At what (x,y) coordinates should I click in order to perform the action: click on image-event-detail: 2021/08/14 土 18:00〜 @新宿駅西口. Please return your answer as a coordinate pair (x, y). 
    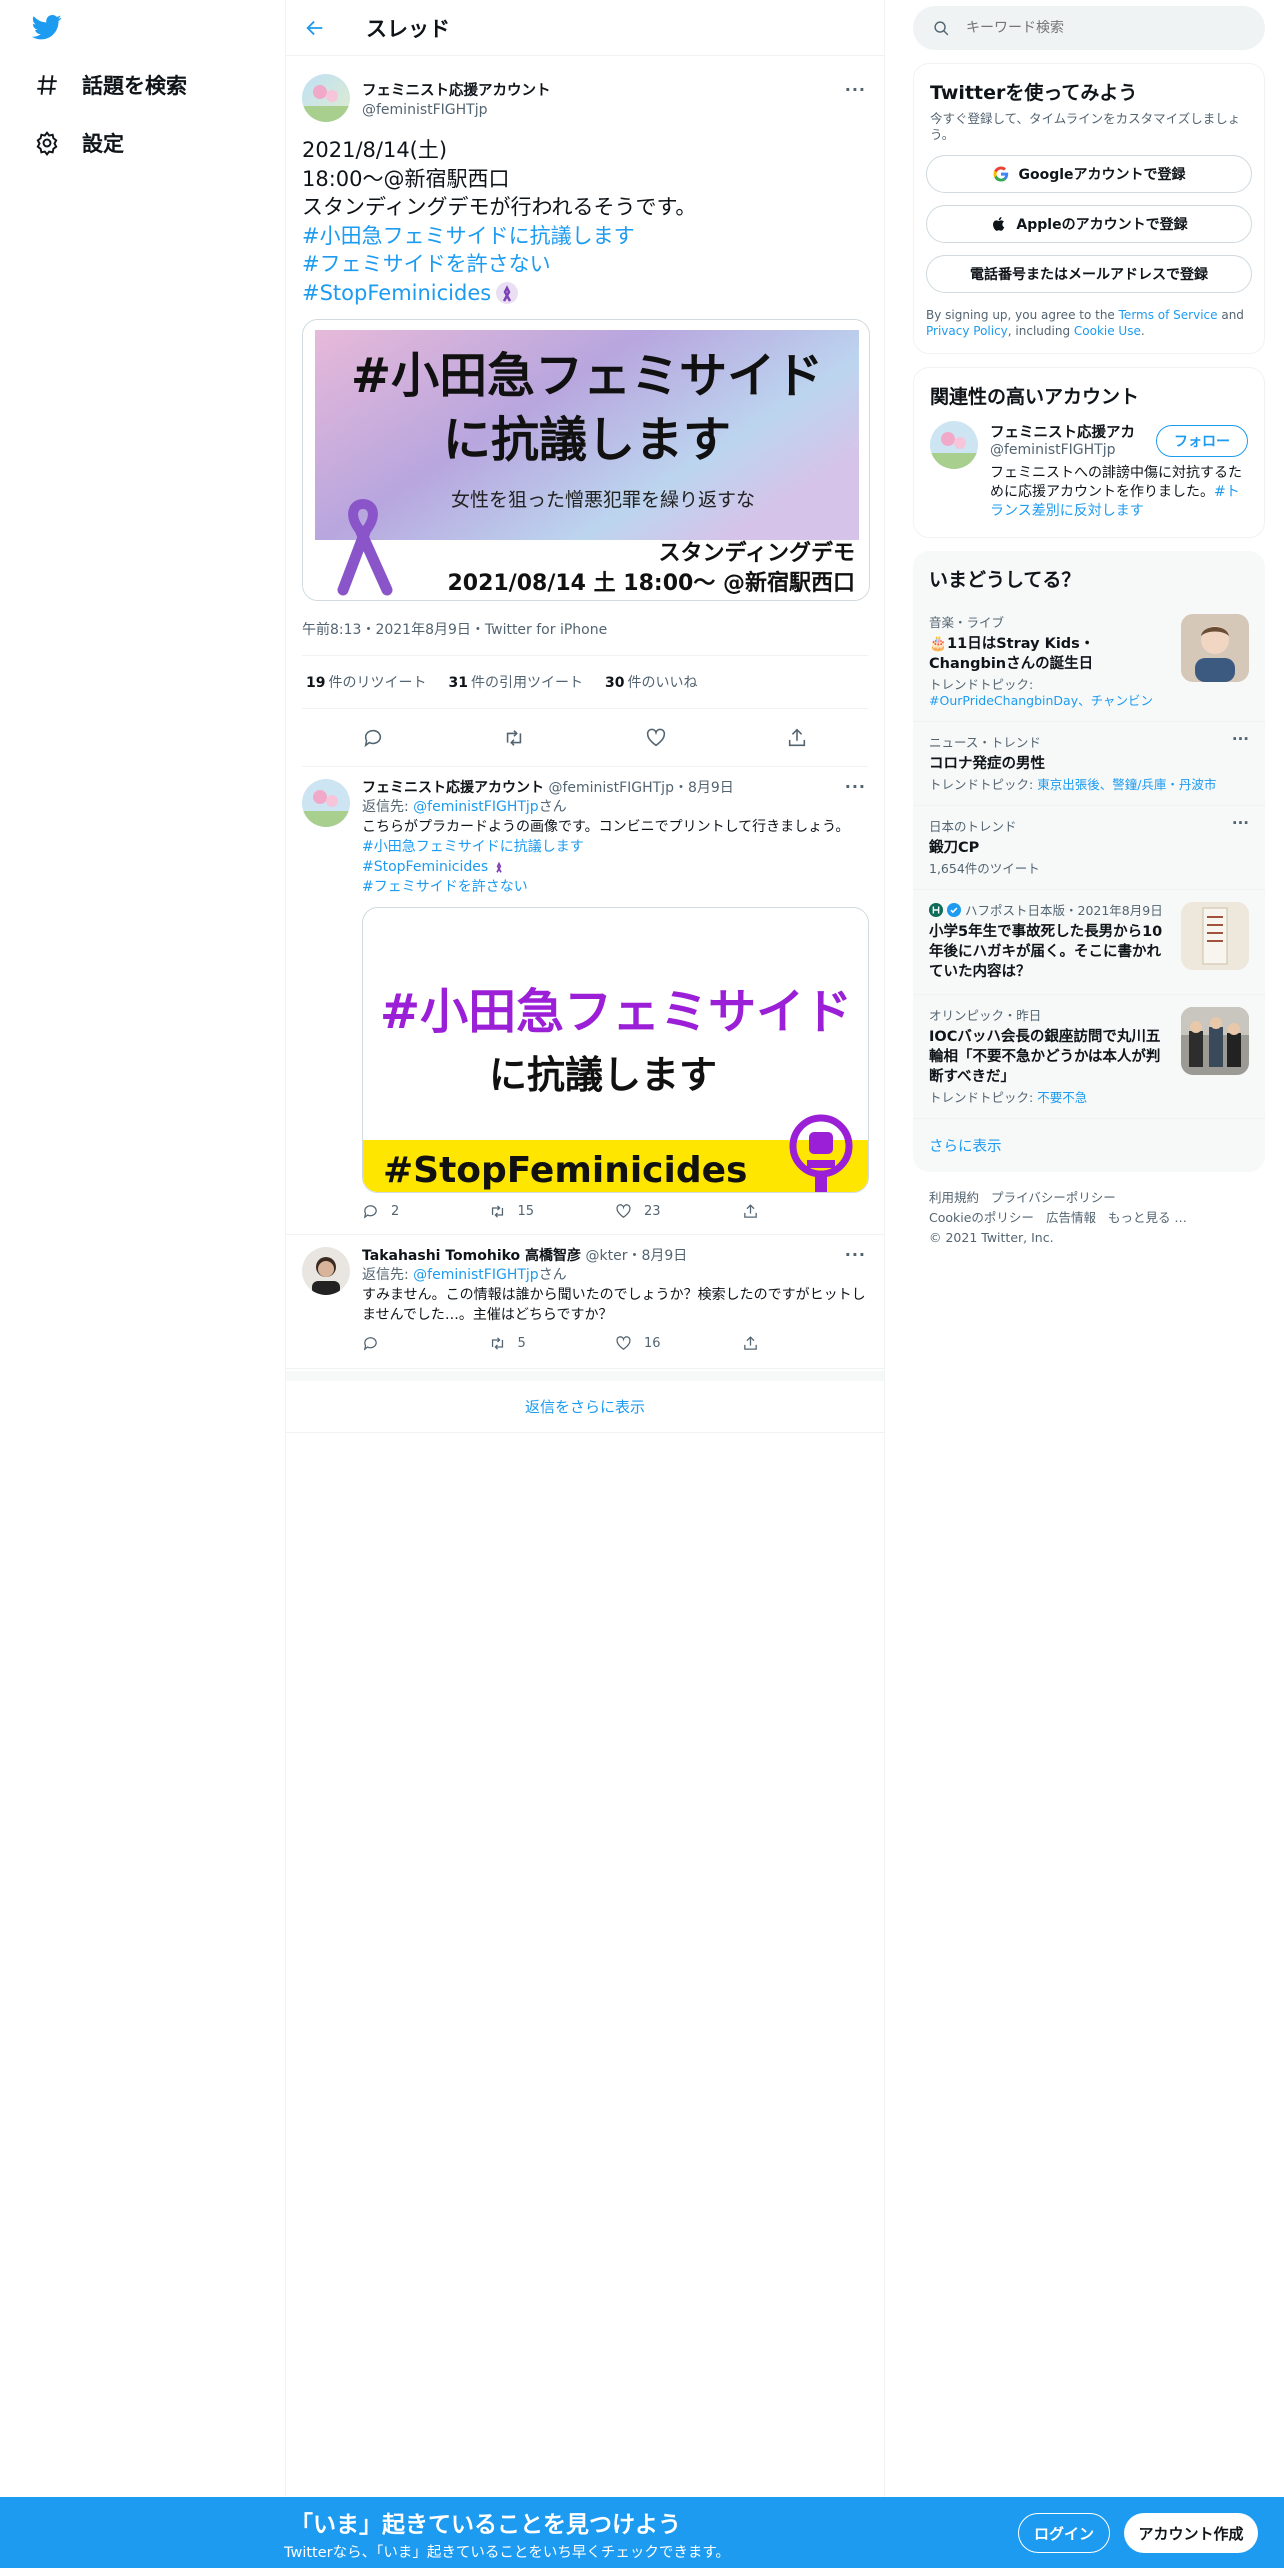
    Looking at the image, I should click on (651, 583).